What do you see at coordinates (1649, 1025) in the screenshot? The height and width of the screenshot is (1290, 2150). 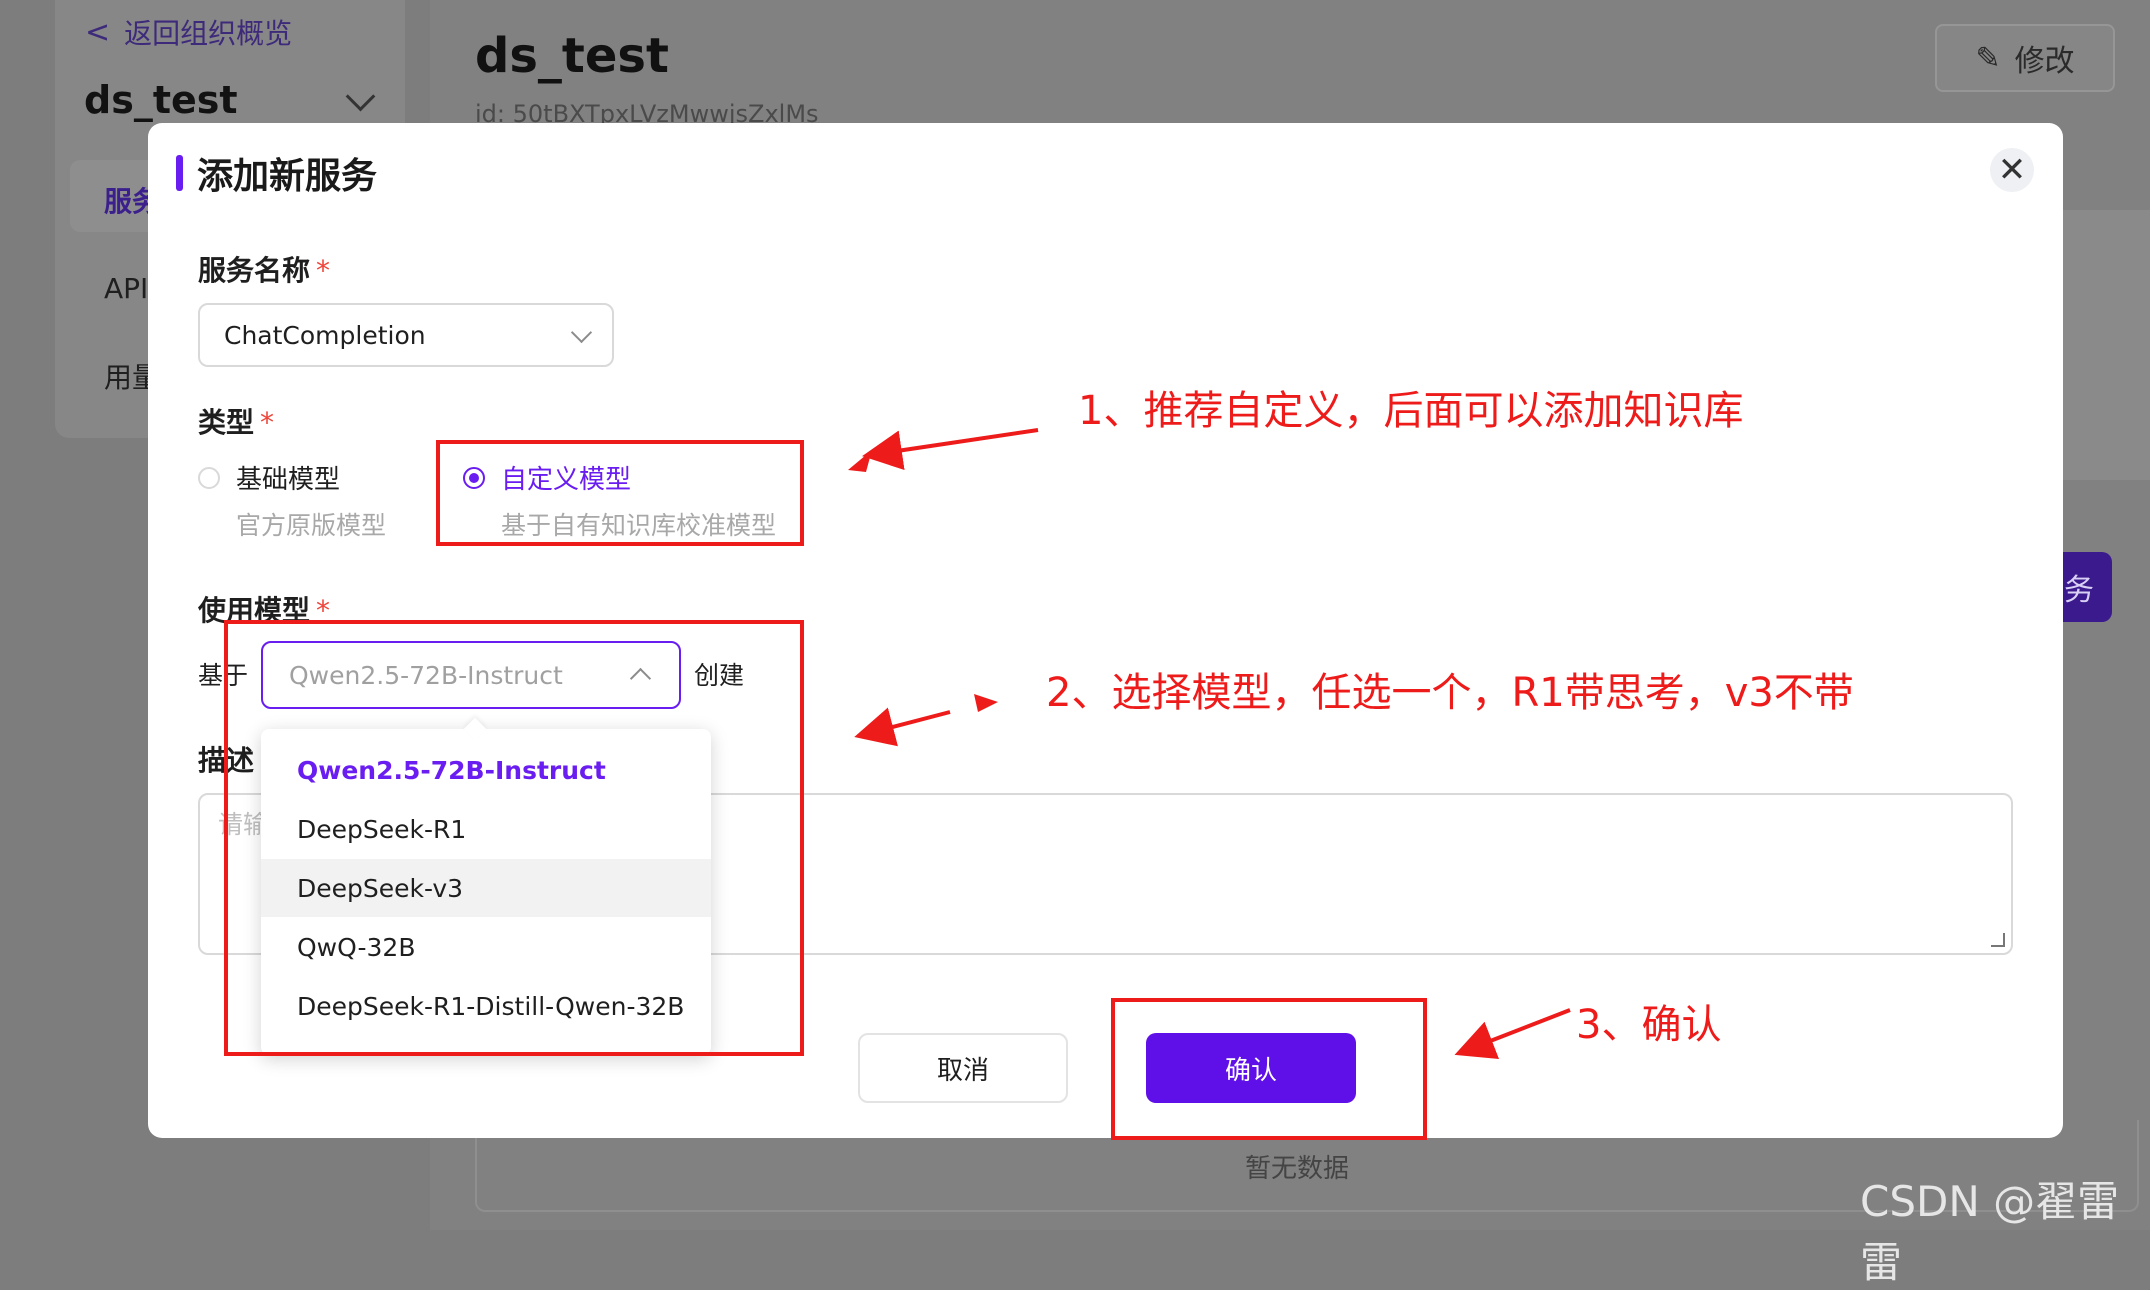 I see `annotation-3-text: 3、确认` at bounding box center [1649, 1025].